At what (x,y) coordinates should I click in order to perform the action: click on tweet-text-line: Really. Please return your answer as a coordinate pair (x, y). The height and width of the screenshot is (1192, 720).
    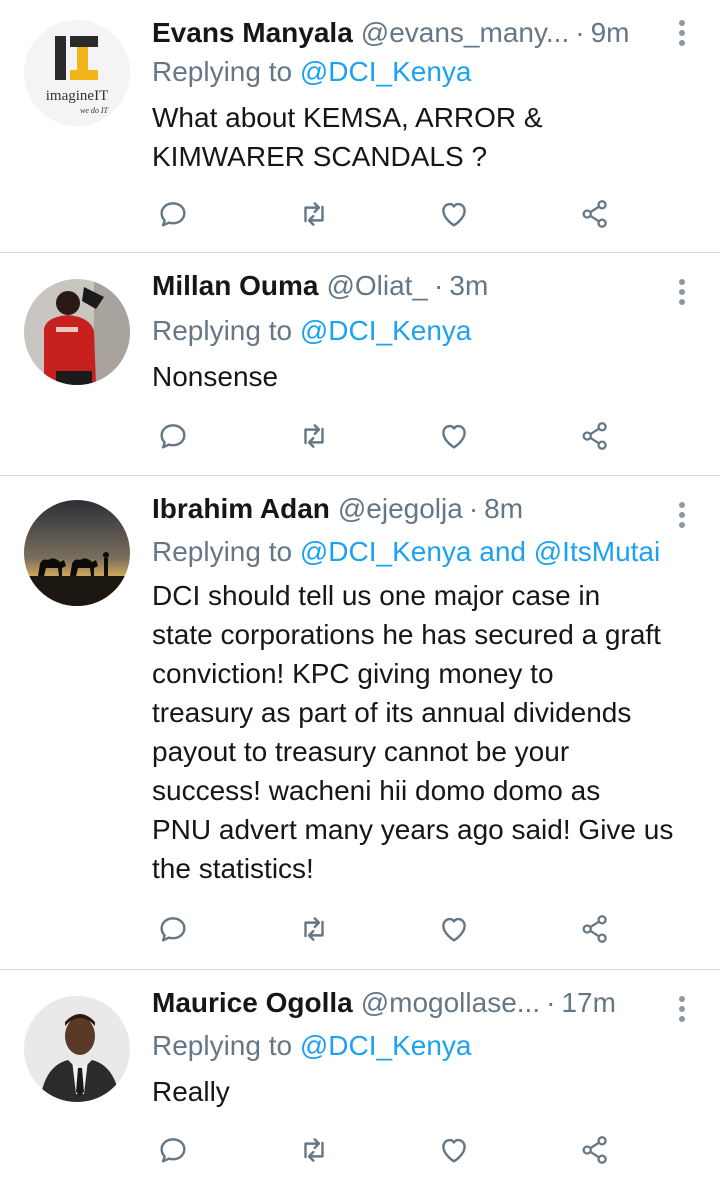
    Looking at the image, I should click on (191, 1091).